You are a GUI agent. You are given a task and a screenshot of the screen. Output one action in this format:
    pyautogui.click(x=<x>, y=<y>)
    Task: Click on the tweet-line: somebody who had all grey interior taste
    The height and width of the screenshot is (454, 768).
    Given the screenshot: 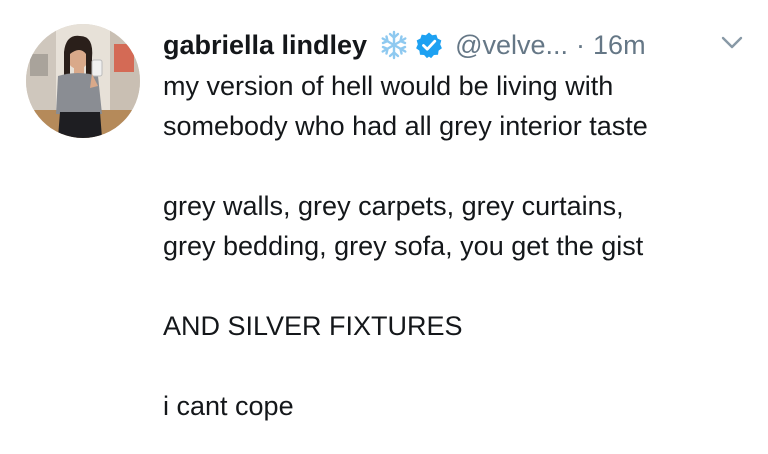 What is the action you would take?
    pyautogui.click(x=405, y=126)
    